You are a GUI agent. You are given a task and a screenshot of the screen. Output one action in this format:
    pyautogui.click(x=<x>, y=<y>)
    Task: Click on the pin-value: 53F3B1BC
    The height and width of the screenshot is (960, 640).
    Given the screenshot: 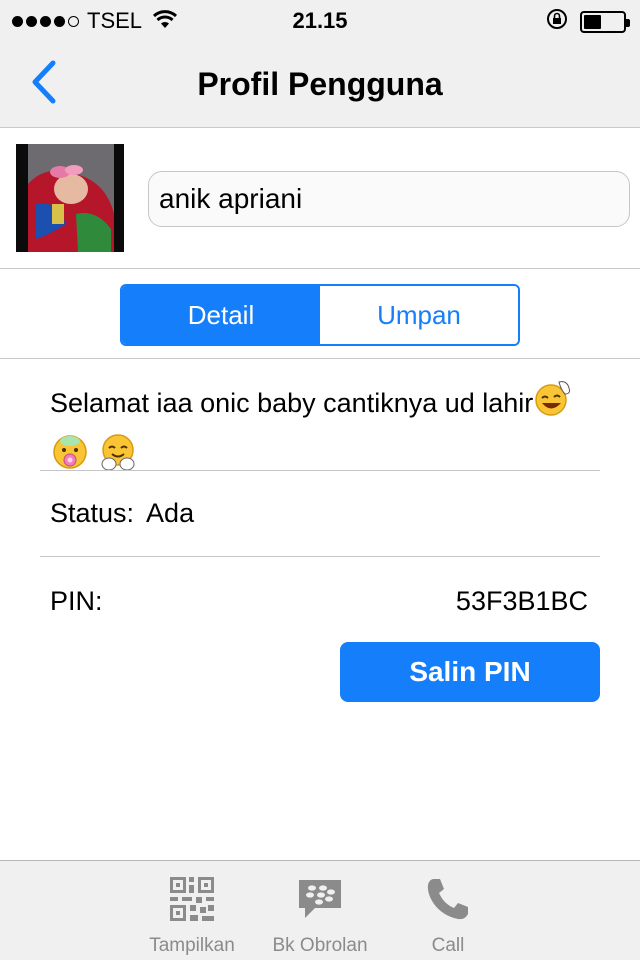 What is the action you would take?
    pyautogui.click(x=521, y=601)
    